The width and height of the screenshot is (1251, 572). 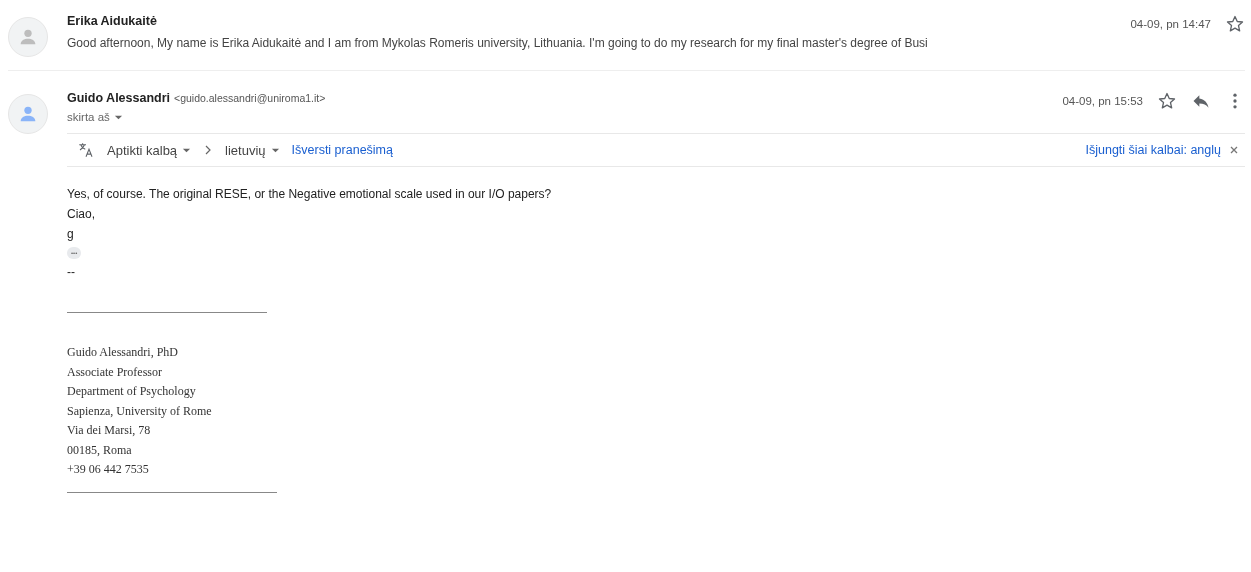 I want to click on signature-text: Sapienza, University of Rome, so click(x=140, y=411).